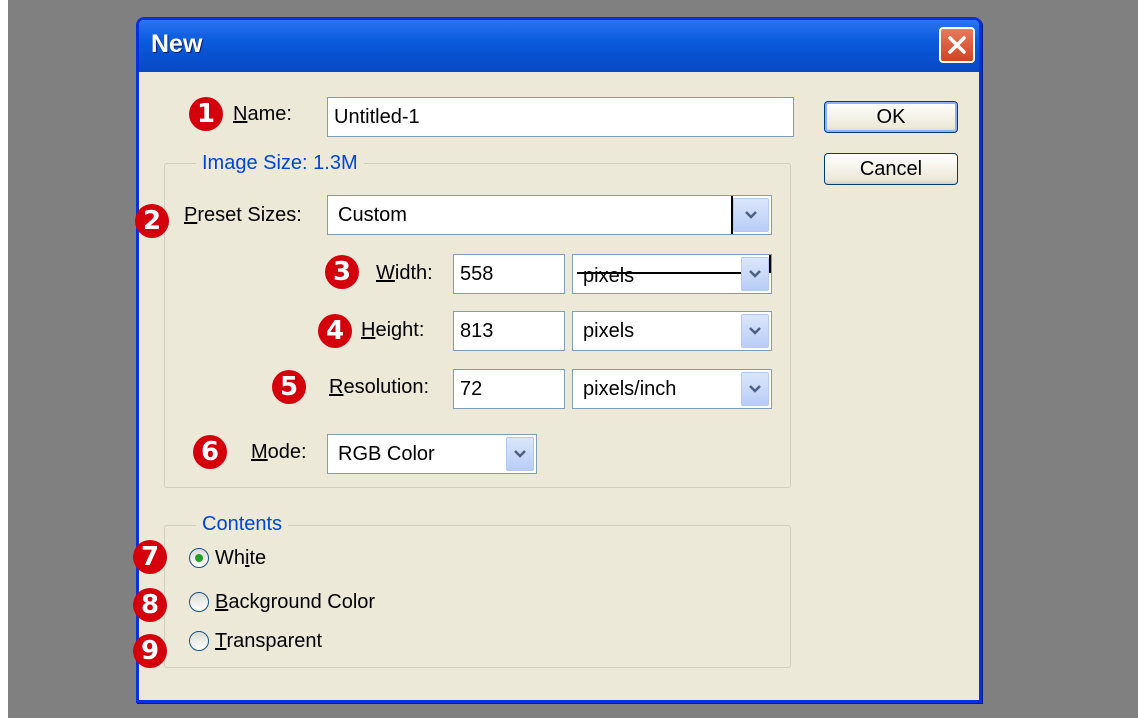  What do you see at coordinates (279, 452) in the screenshot?
I see `mode-label: Mode:` at bounding box center [279, 452].